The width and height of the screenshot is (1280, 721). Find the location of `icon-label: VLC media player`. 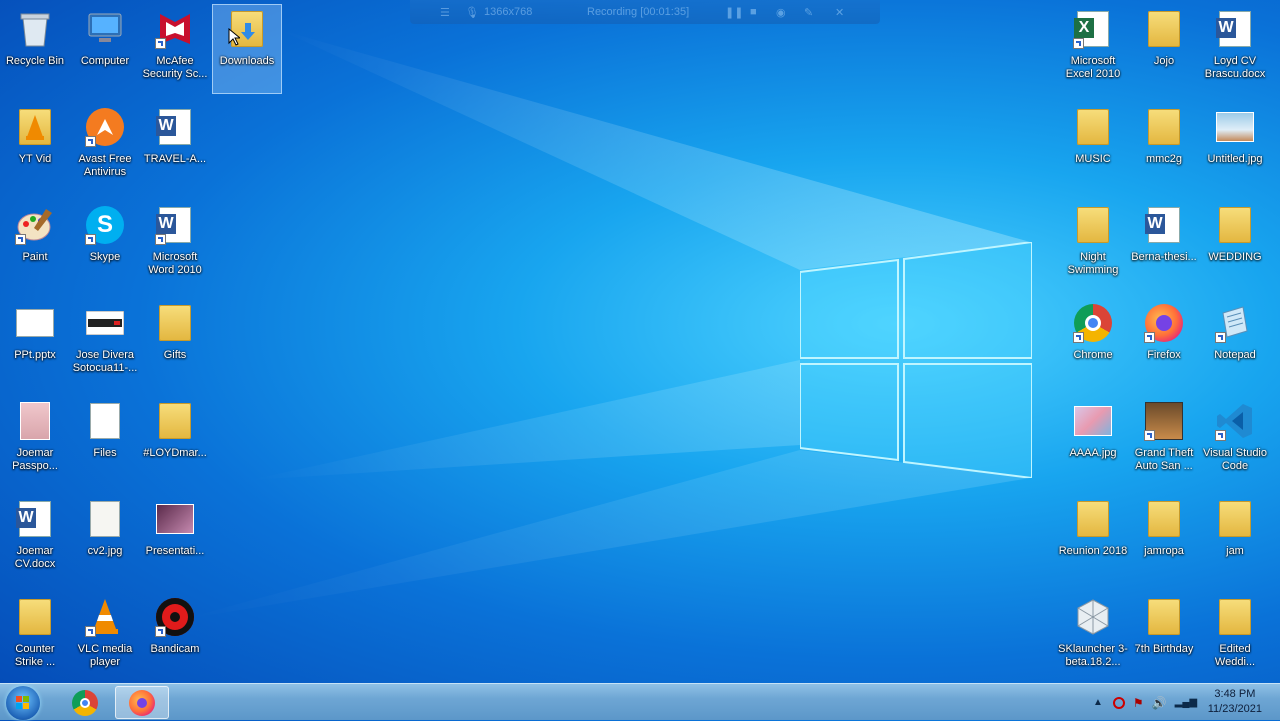

icon-label: VLC media player is located at coordinates (105, 655).